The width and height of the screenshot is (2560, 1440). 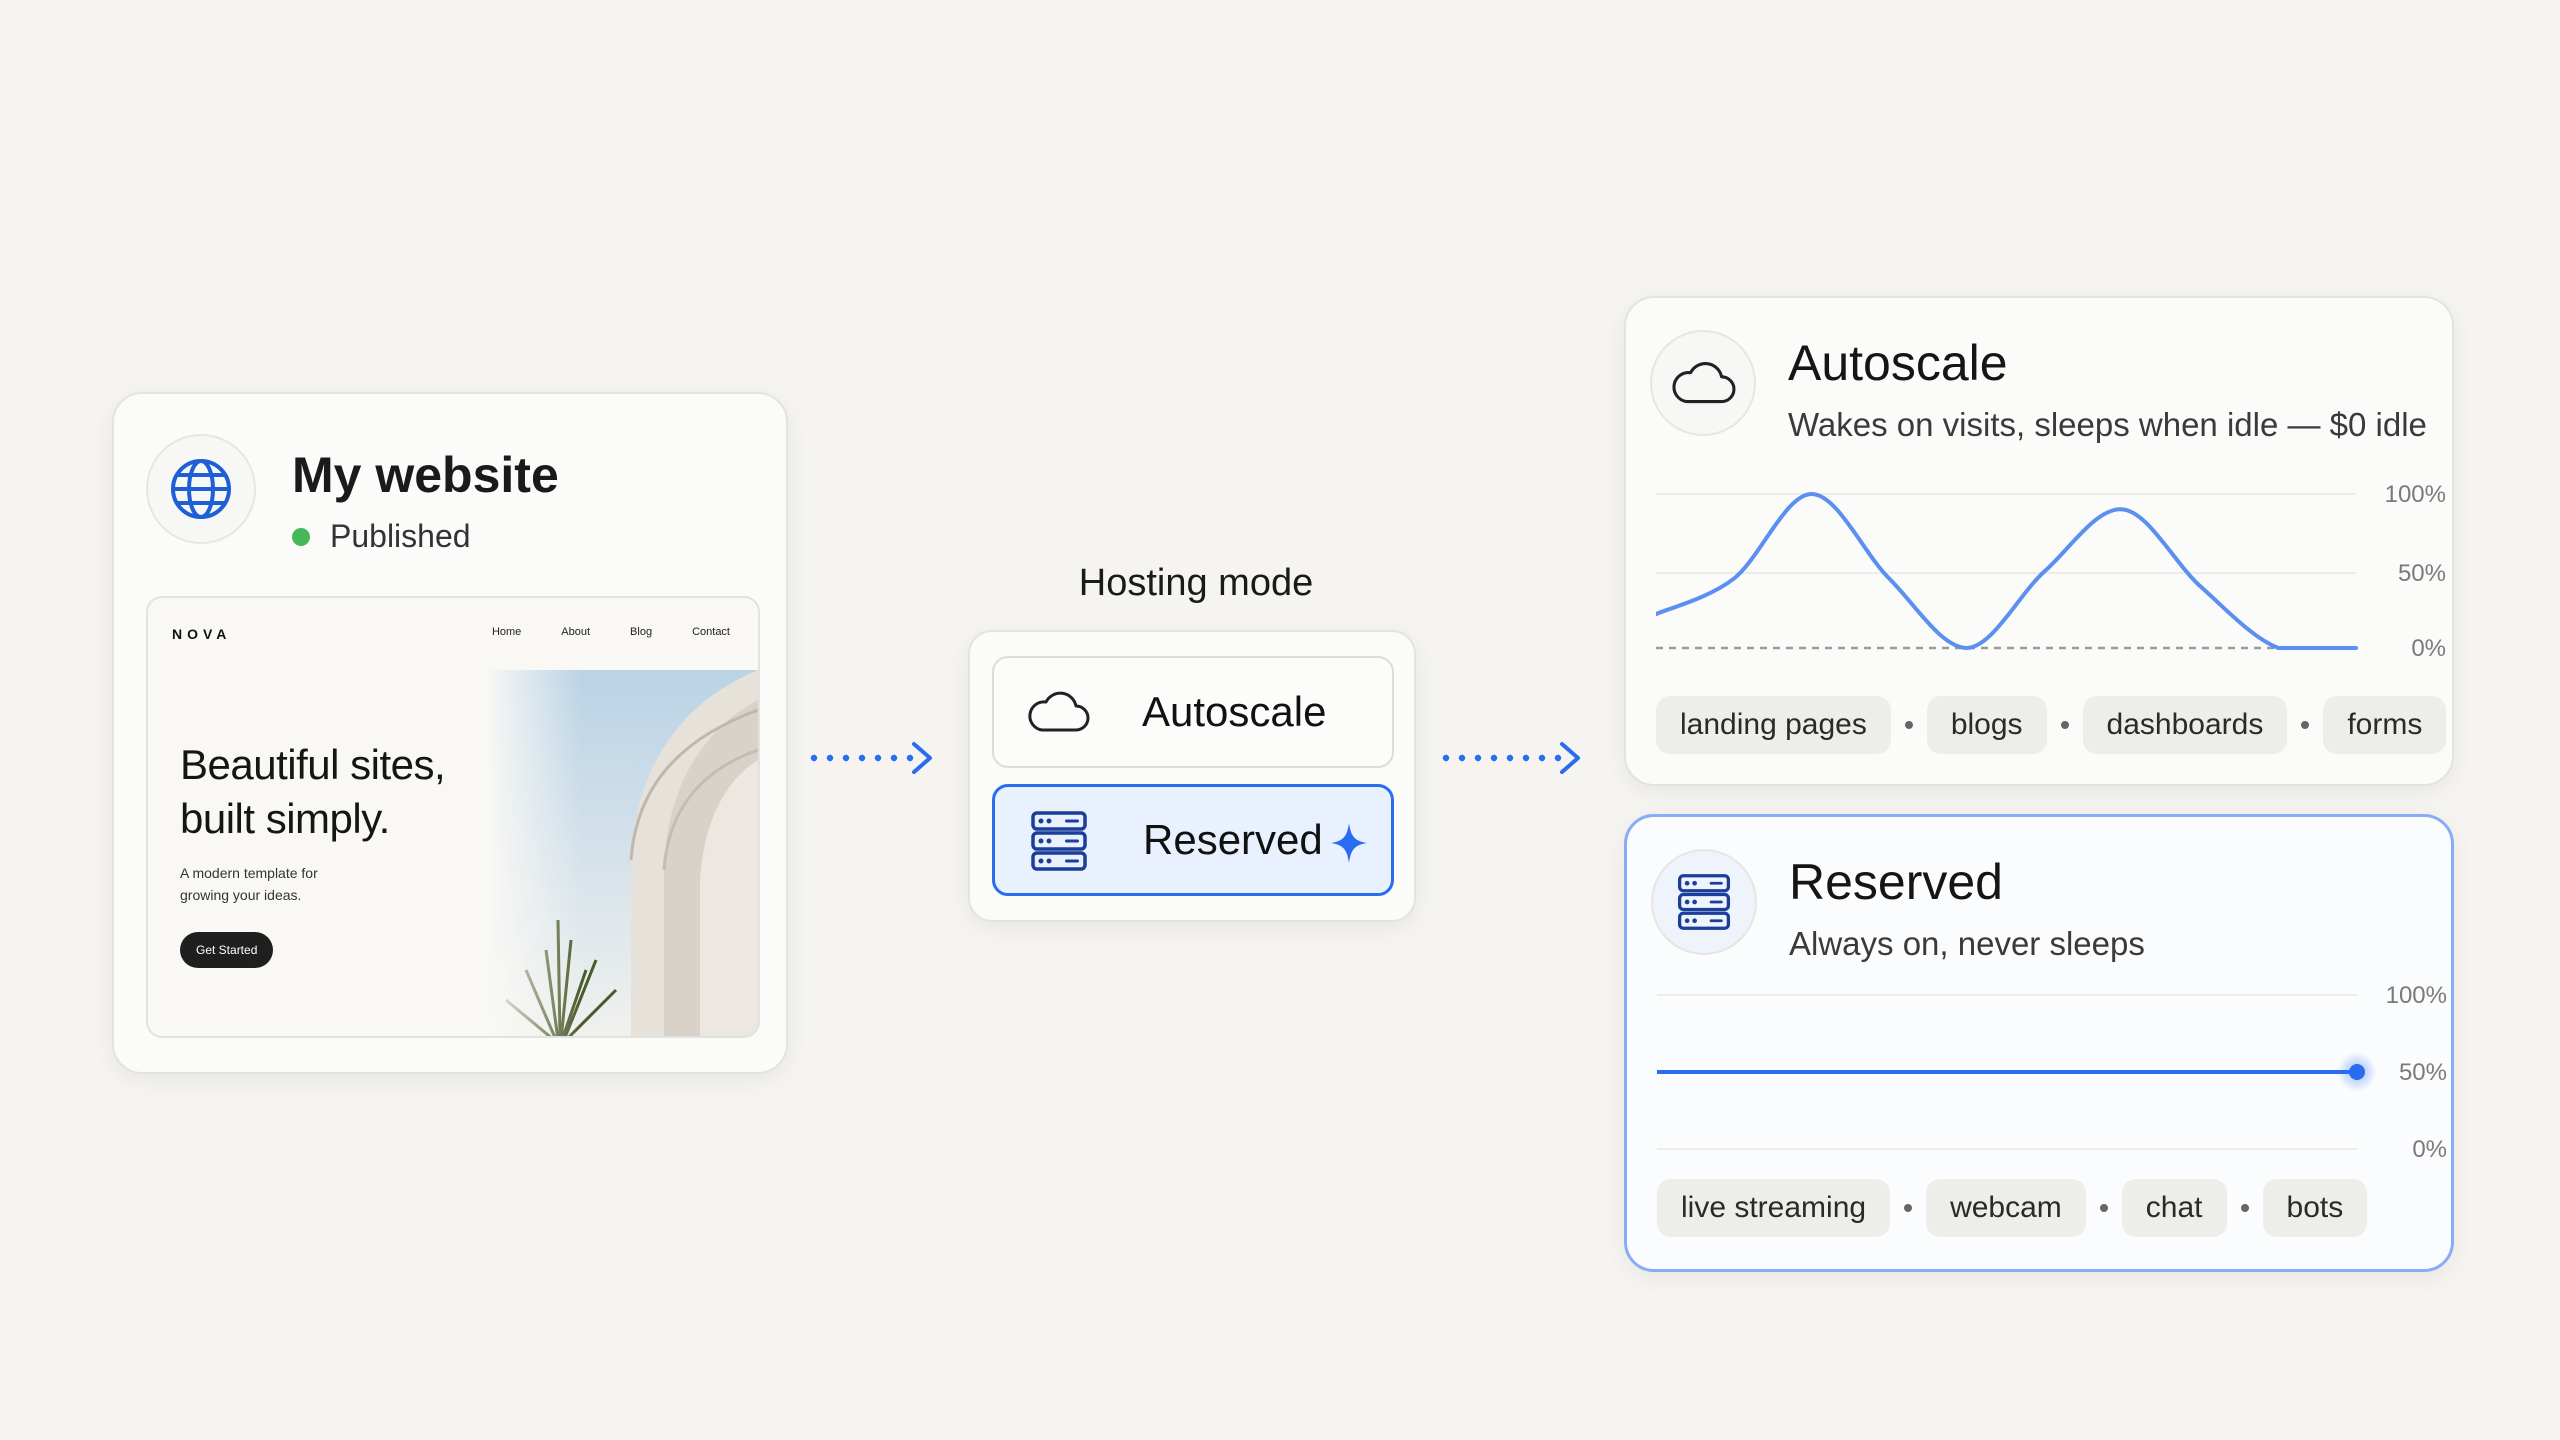 I want to click on tag-webcam: webcam, so click(x=2006, y=1208).